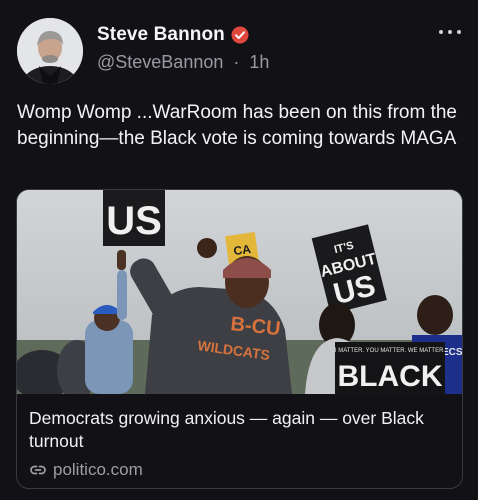 The image size is (478, 500). I want to click on more-horizontal-icon, so click(450, 32).